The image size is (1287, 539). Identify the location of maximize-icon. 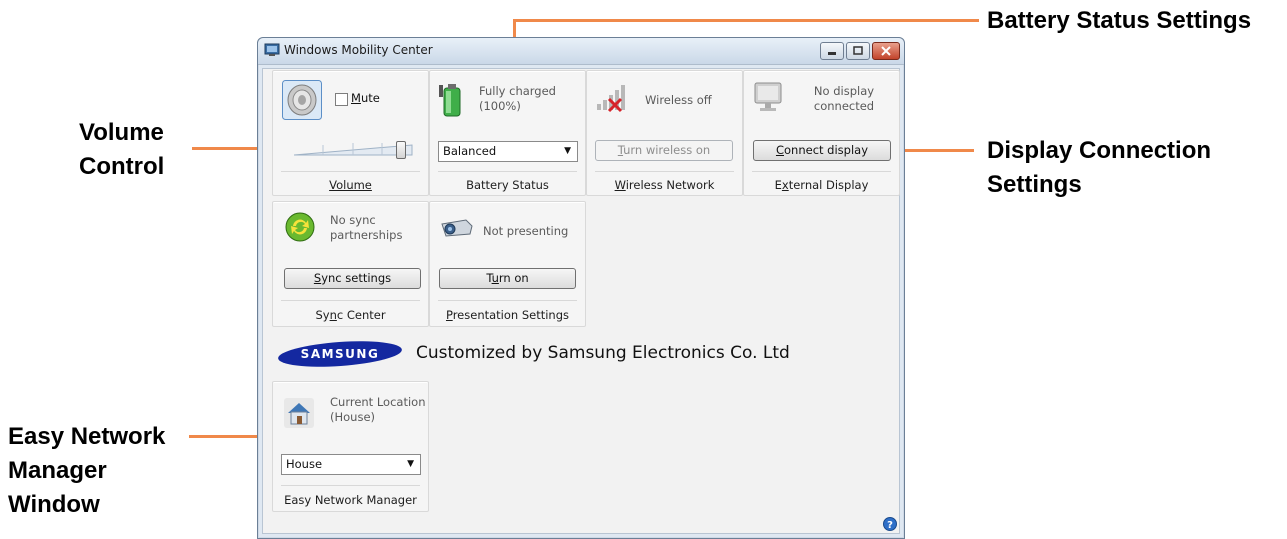
(858, 50).